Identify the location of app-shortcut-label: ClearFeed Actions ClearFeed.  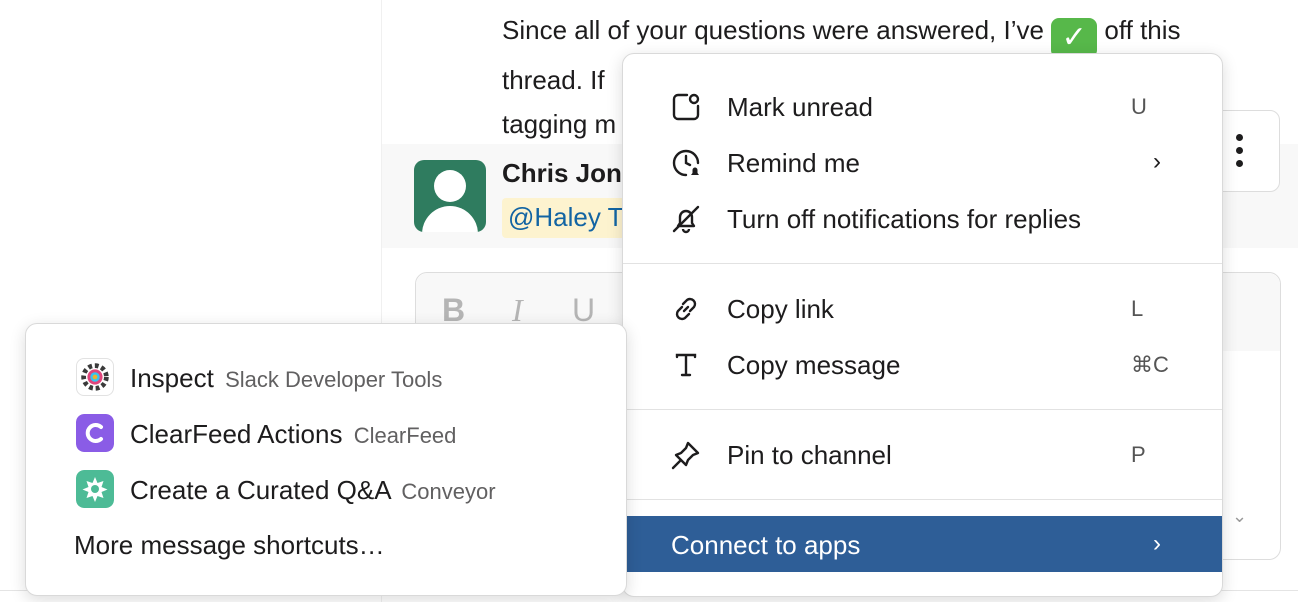
(293, 434).